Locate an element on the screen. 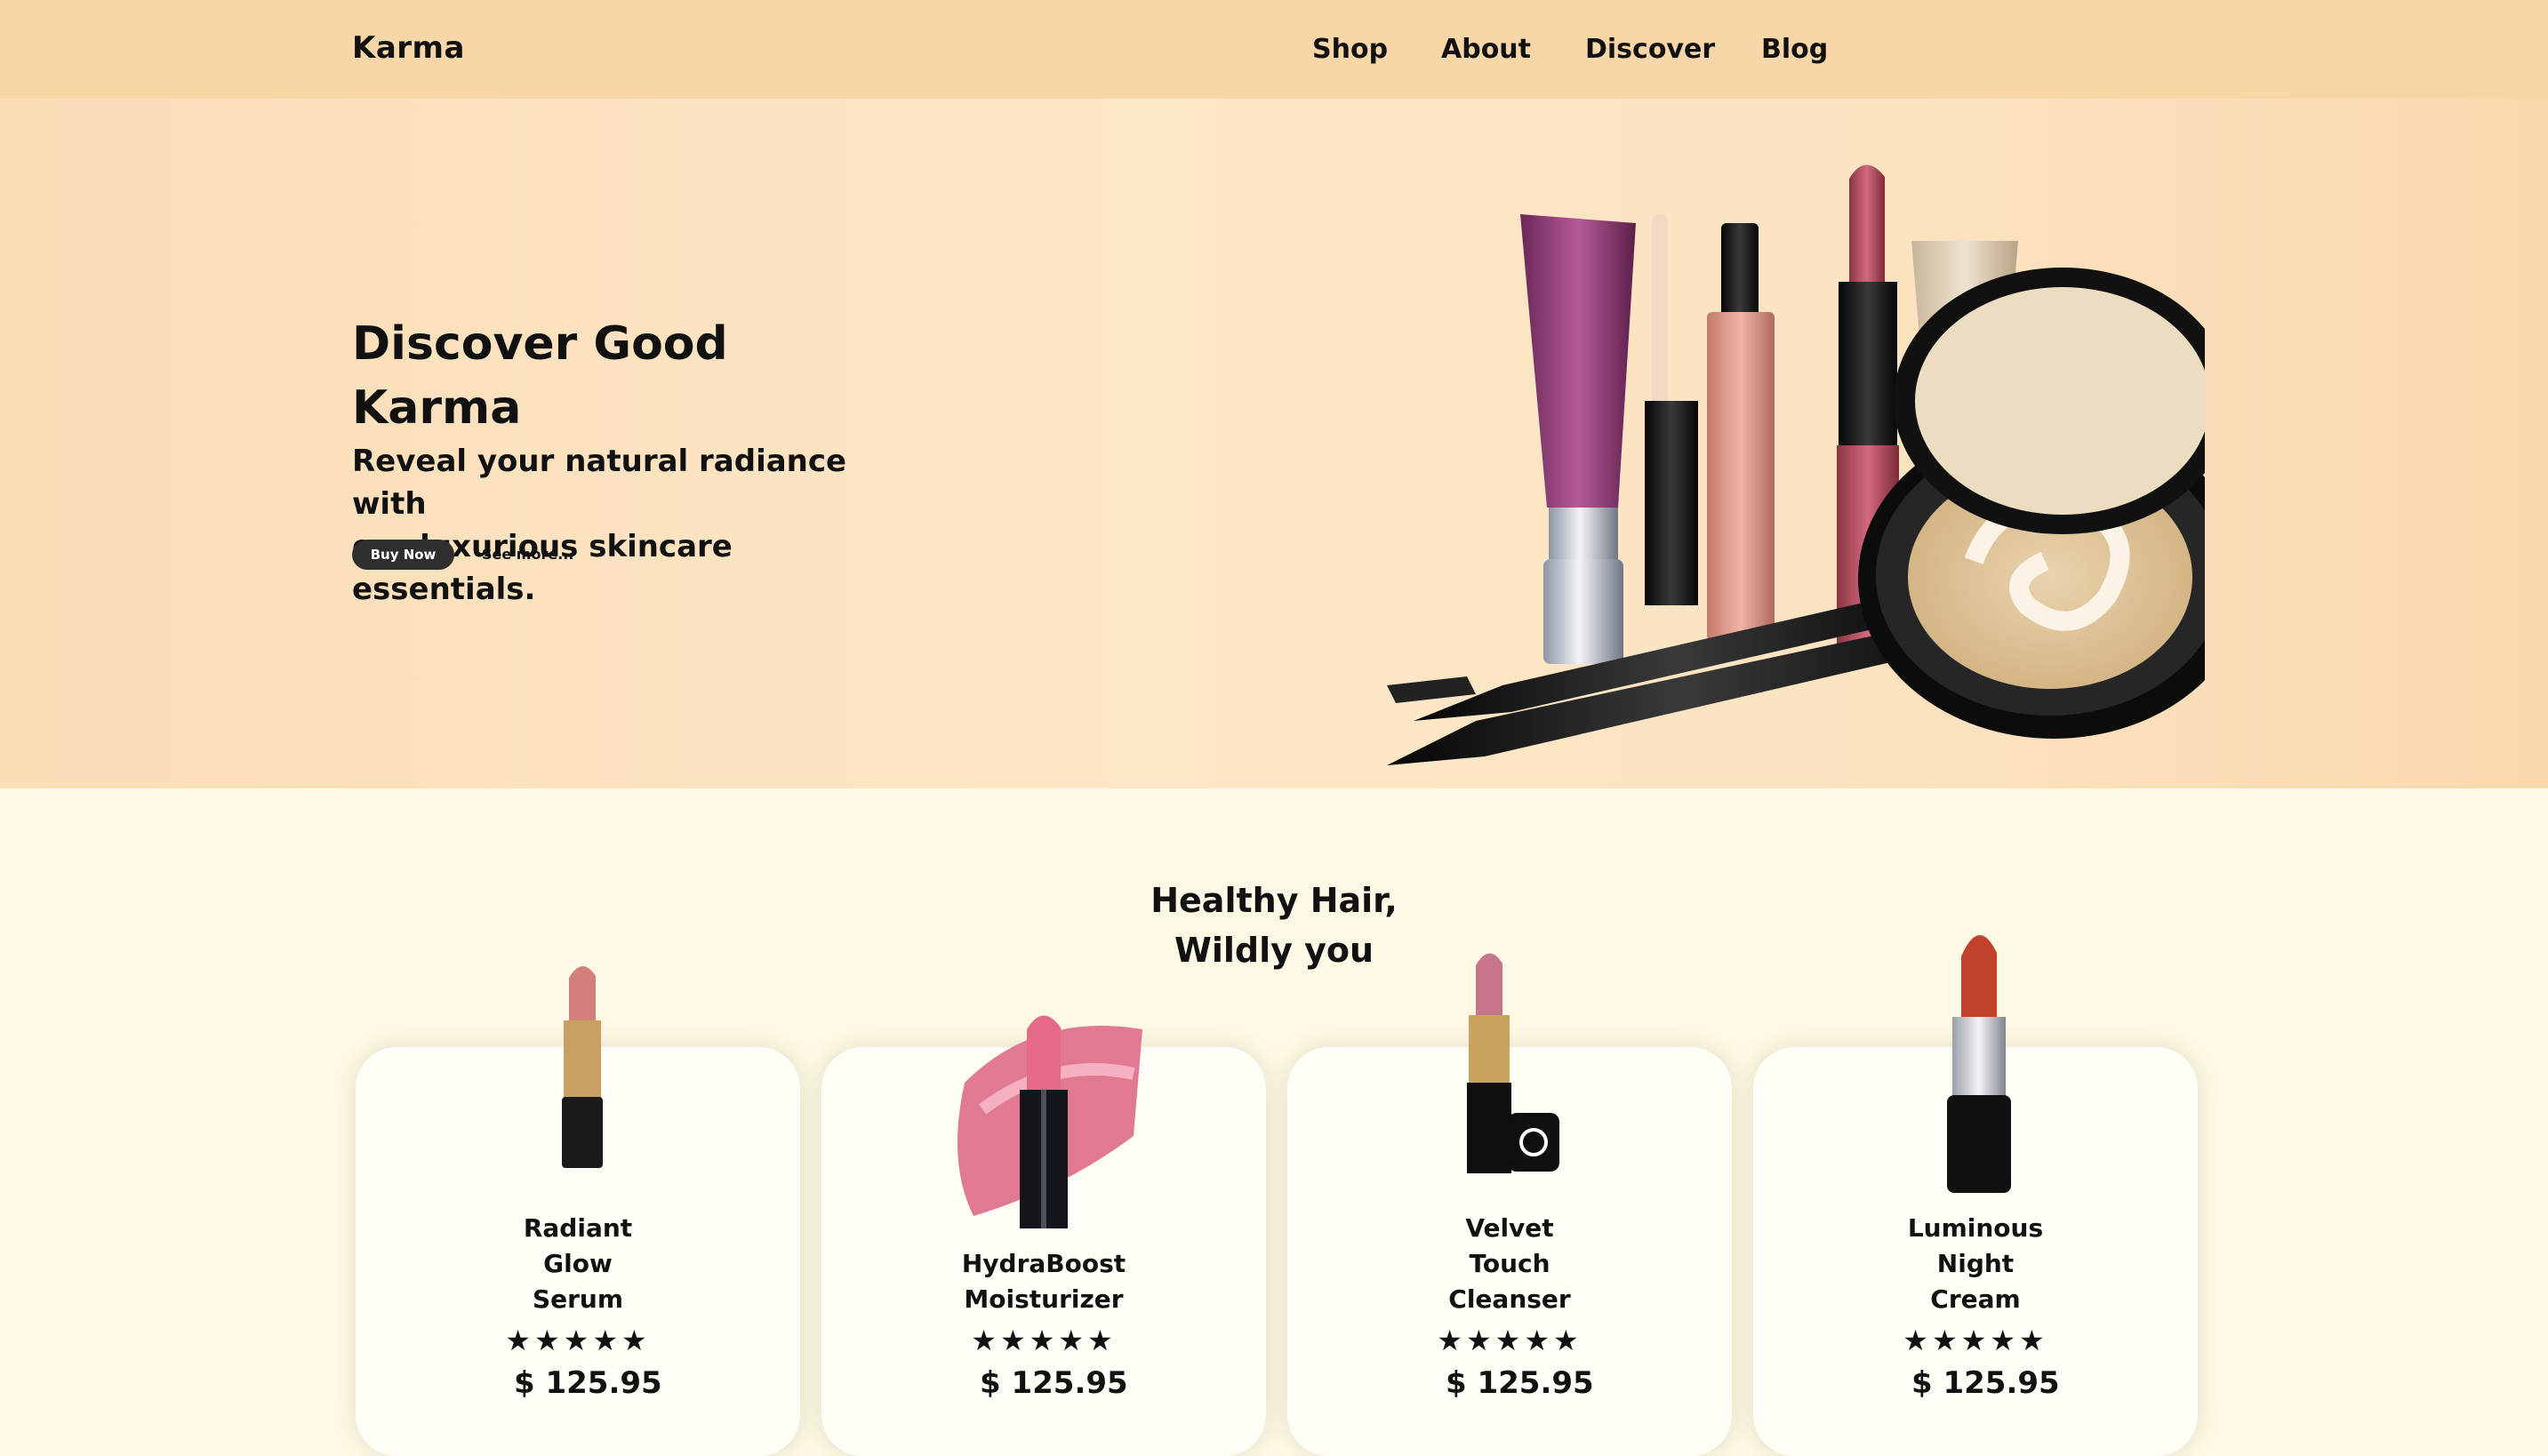 The image size is (2548, 1456). product-name-line: Touch is located at coordinates (1509, 1263).